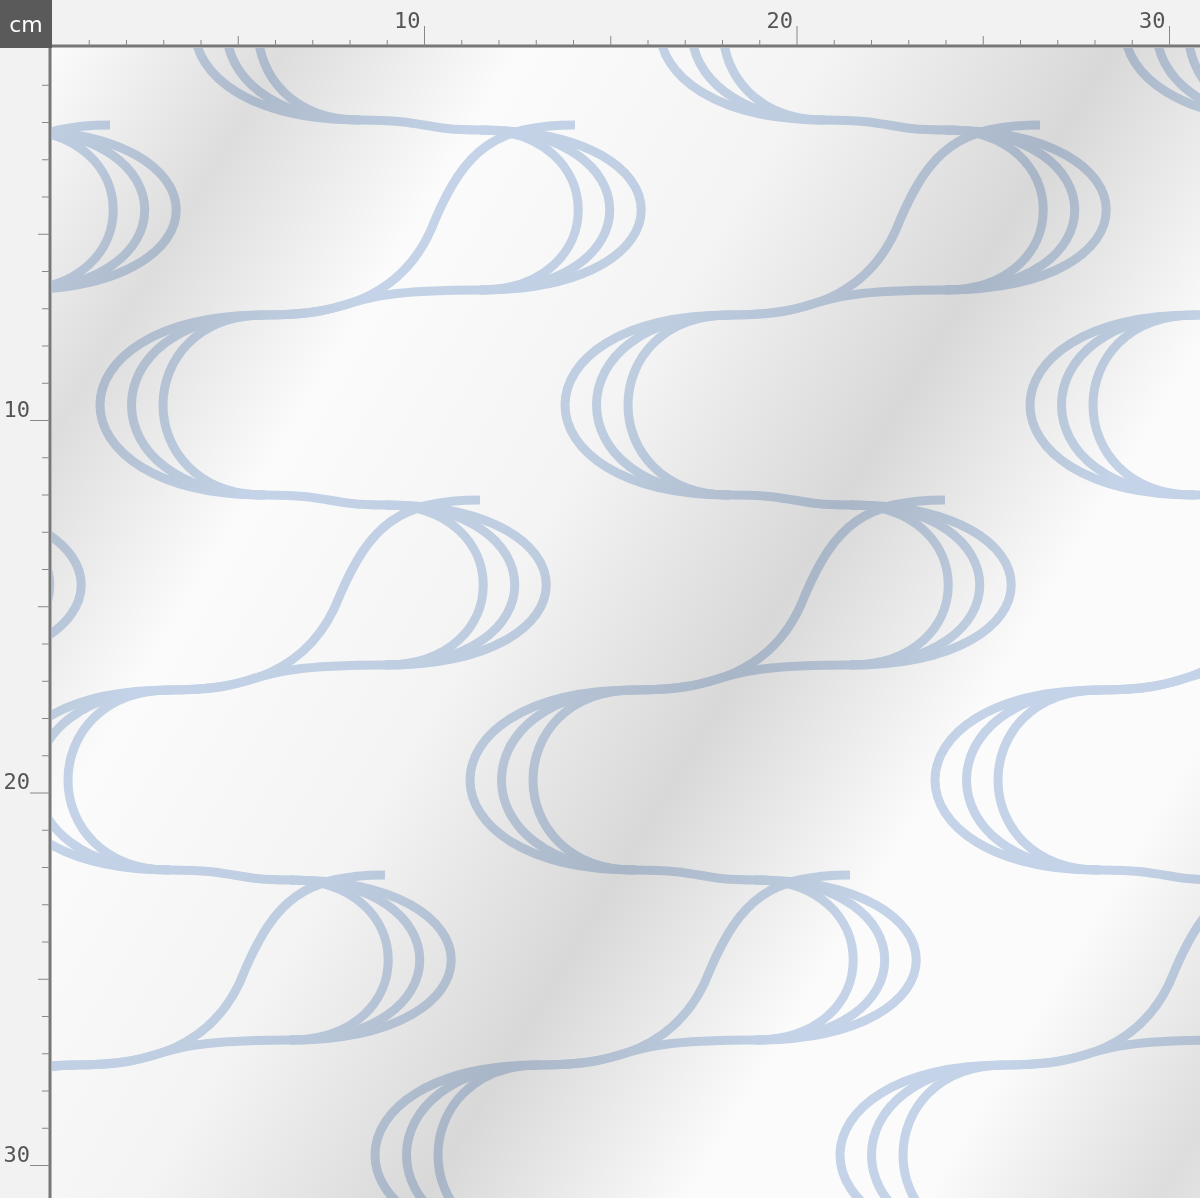  Describe the element at coordinates (26, 24) in the screenshot. I see `unit-label: cm` at that location.